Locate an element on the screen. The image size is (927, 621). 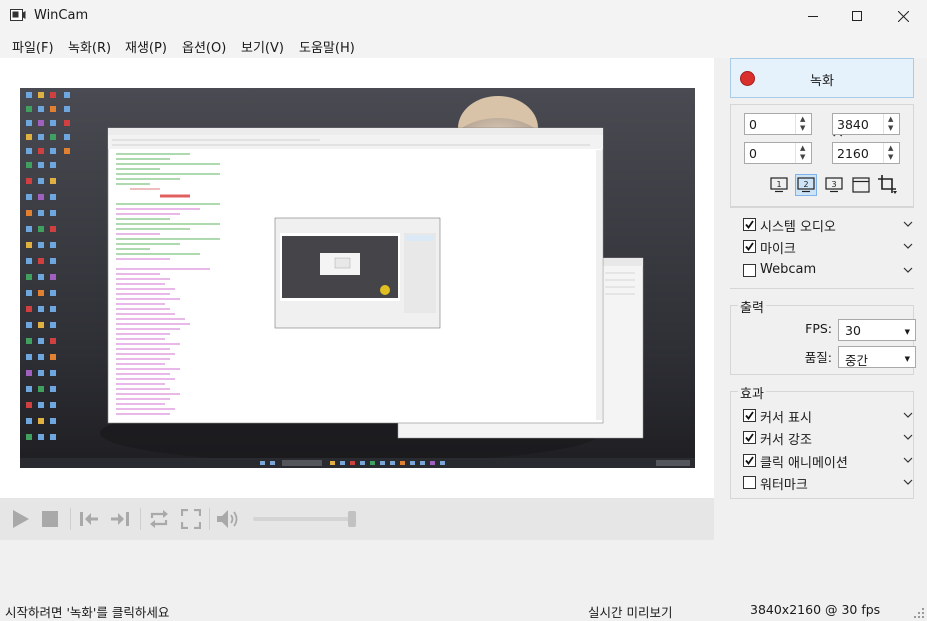
region-y-input: 0 ▲ ▼ is located at coordinates (778, 153).